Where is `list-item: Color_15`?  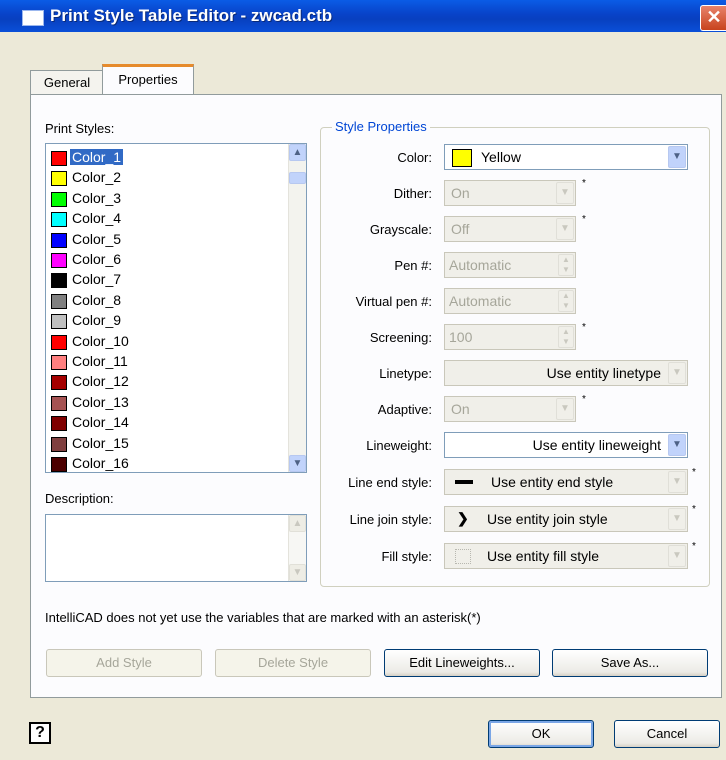 list-item: Color_15 is located at coordinates (167, 444).